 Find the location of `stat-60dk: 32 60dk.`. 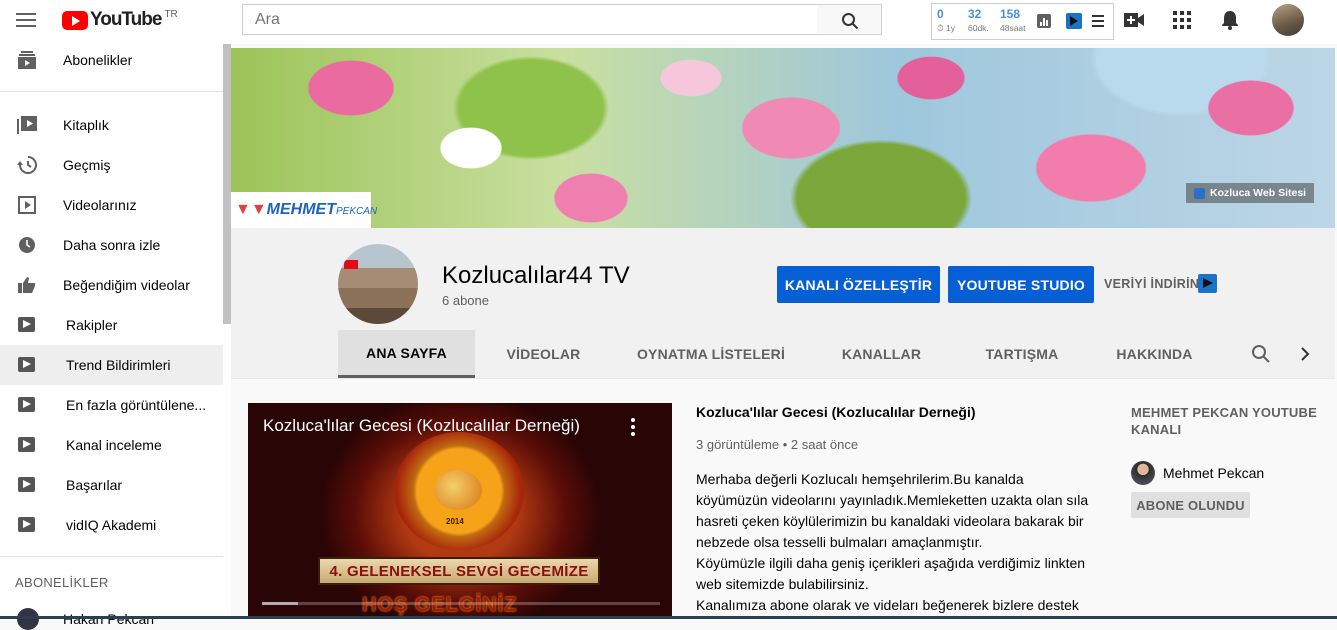

stat-60dk: 32 60dk. is located at coordinates (978, 20).